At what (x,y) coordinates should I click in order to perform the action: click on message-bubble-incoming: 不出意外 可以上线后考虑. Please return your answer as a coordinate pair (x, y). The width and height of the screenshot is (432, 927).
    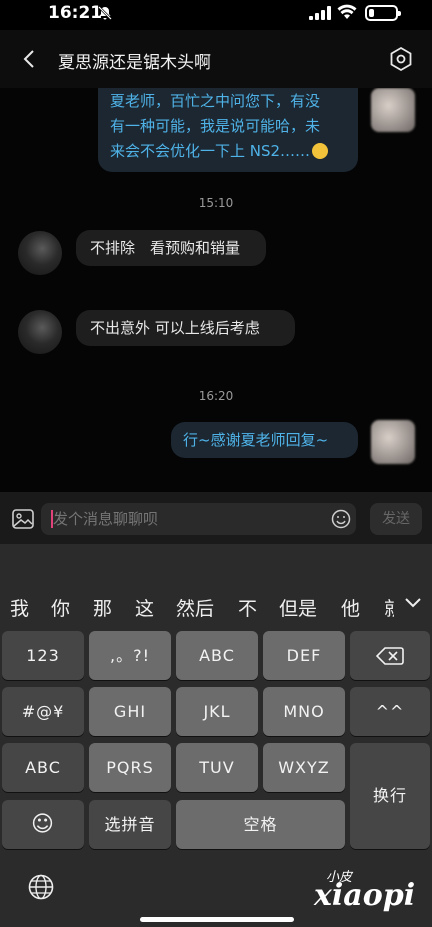
    Looking at the image, I should click on (185, 328).